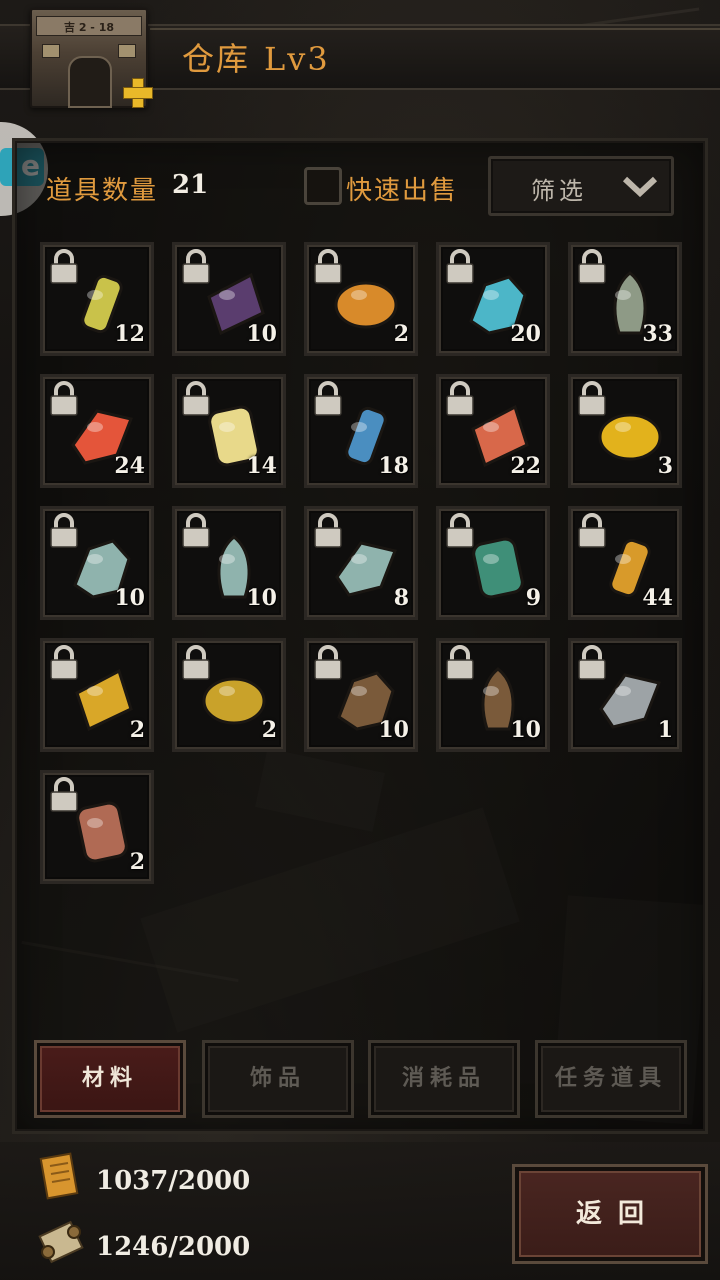 The image size is (720, 1280). Describe the element at coordinates (102, 832) in the screenshot. I see `copper-tablet-icon` at that location.